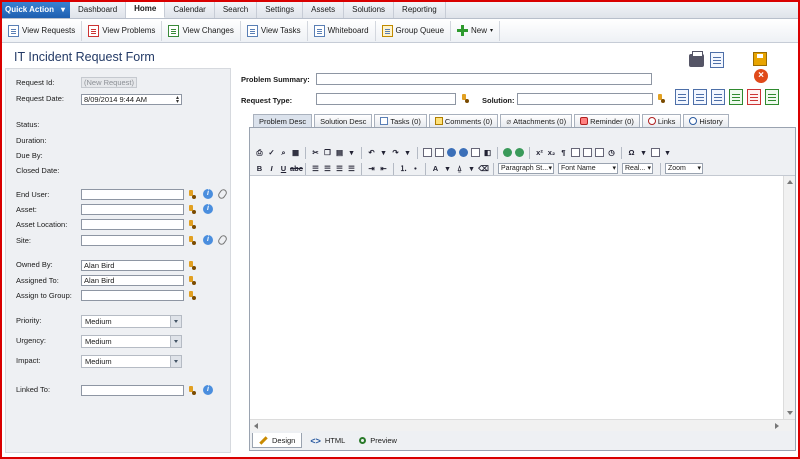 The width and height of the screenshot is (800, 459). I want to click on tab-solution-desc: Solution Desc, so click(343, 120).